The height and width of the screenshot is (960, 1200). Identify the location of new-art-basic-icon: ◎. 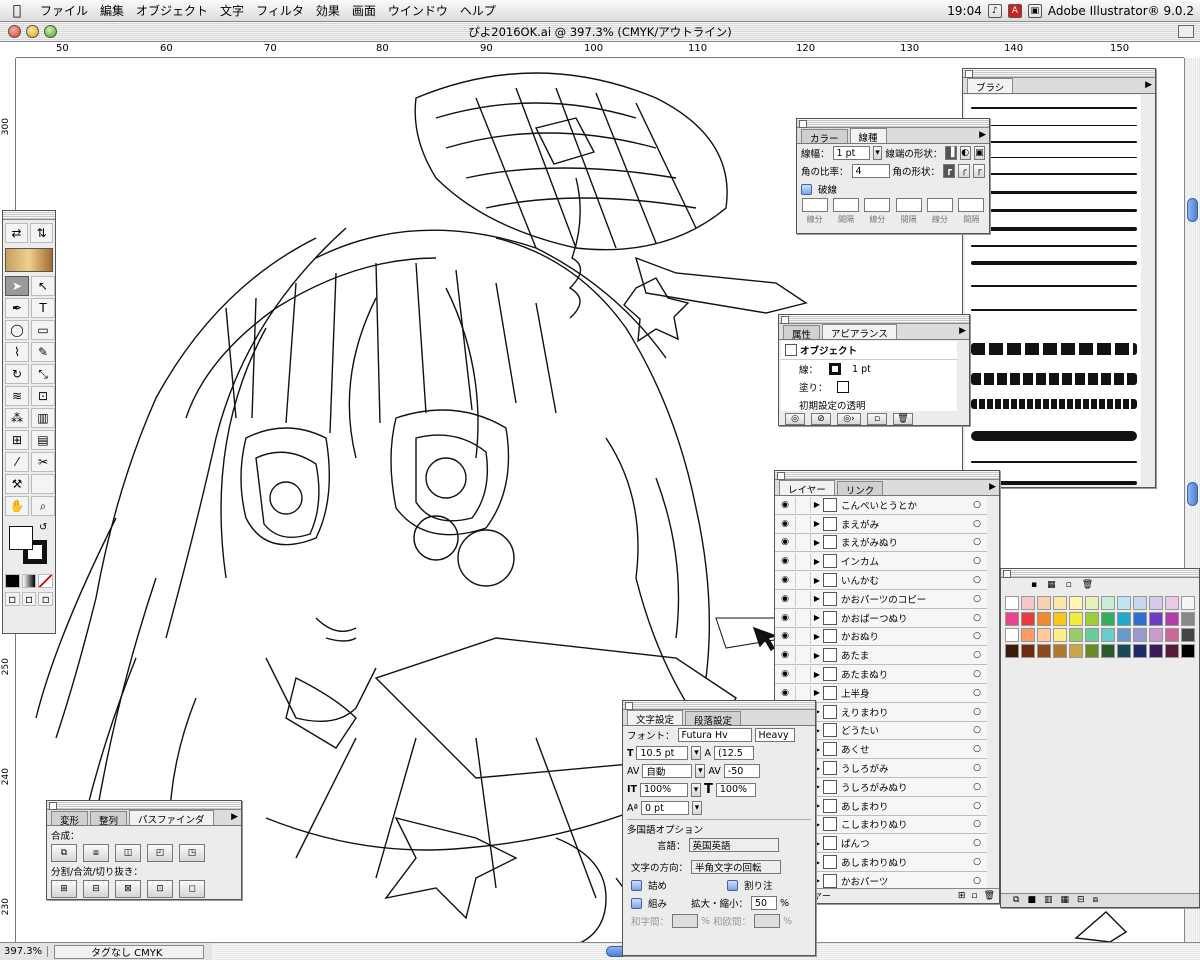
(795, 419).